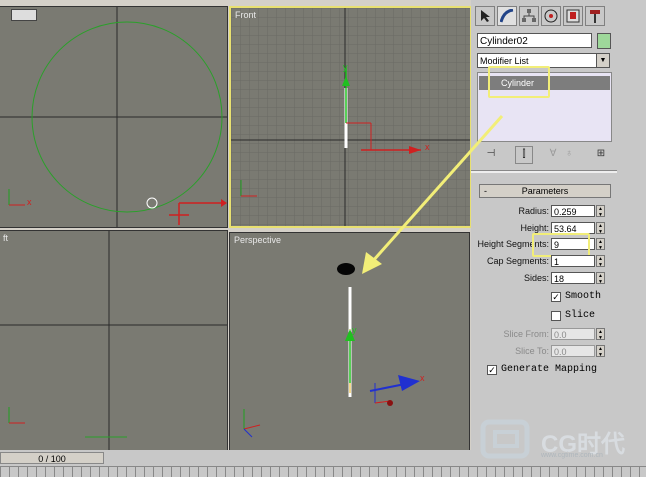 The width and height of the screenshot is (646, 477). I want to click on sides-row: Sides: 18 ▲ ▼, so click(545, 279).